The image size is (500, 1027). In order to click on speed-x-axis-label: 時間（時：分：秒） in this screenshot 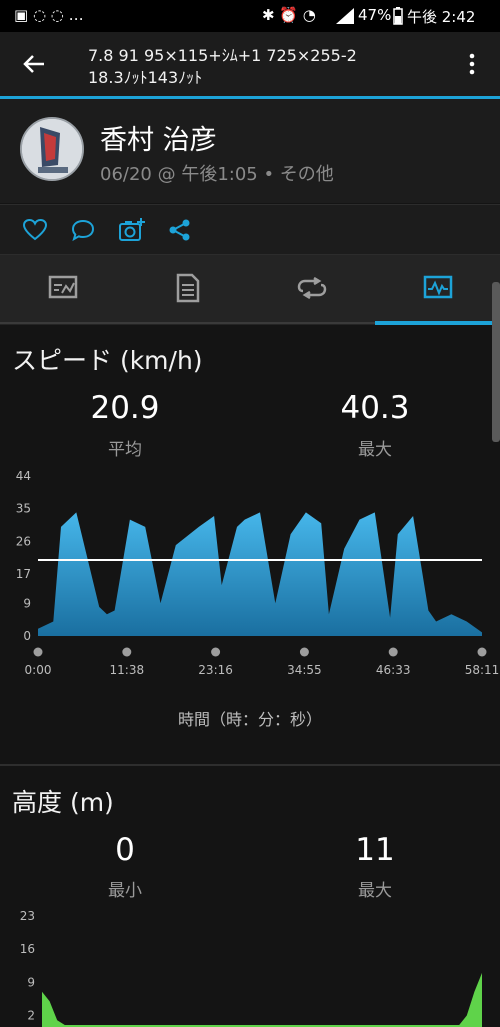, I will do `click(249, 719)`.